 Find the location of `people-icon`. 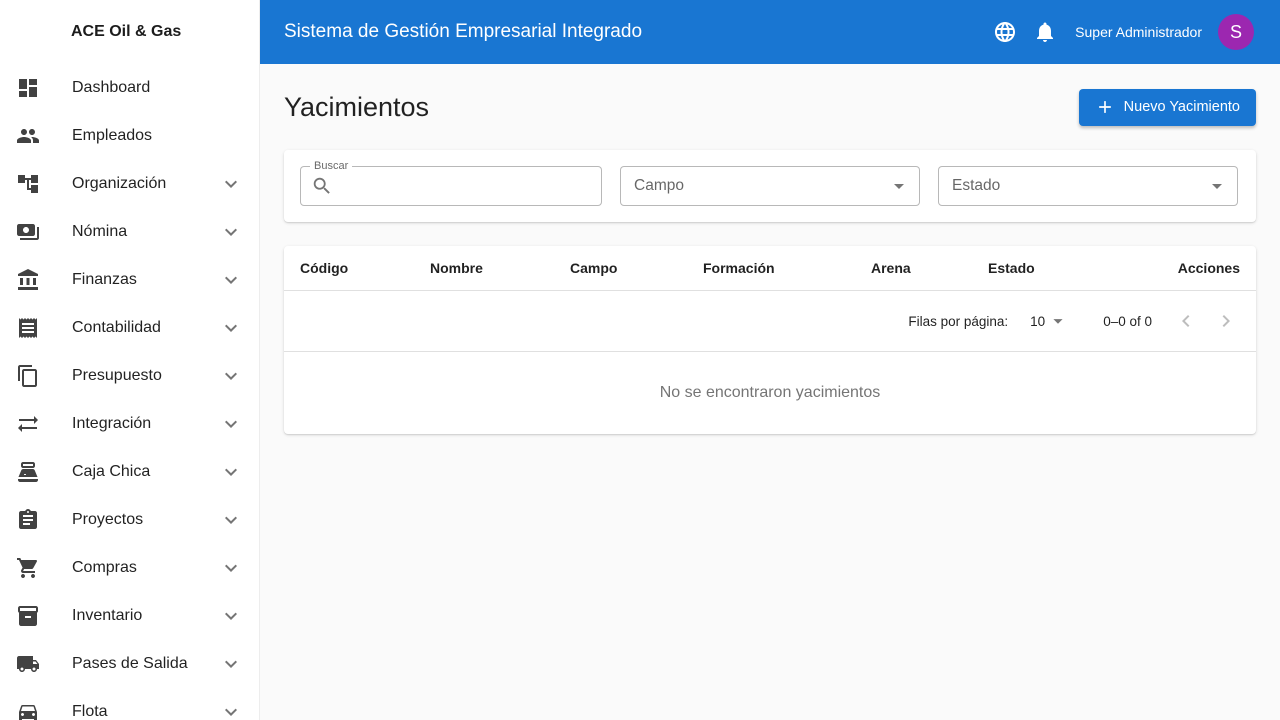

people-icon is located at coordinates (28, 136).